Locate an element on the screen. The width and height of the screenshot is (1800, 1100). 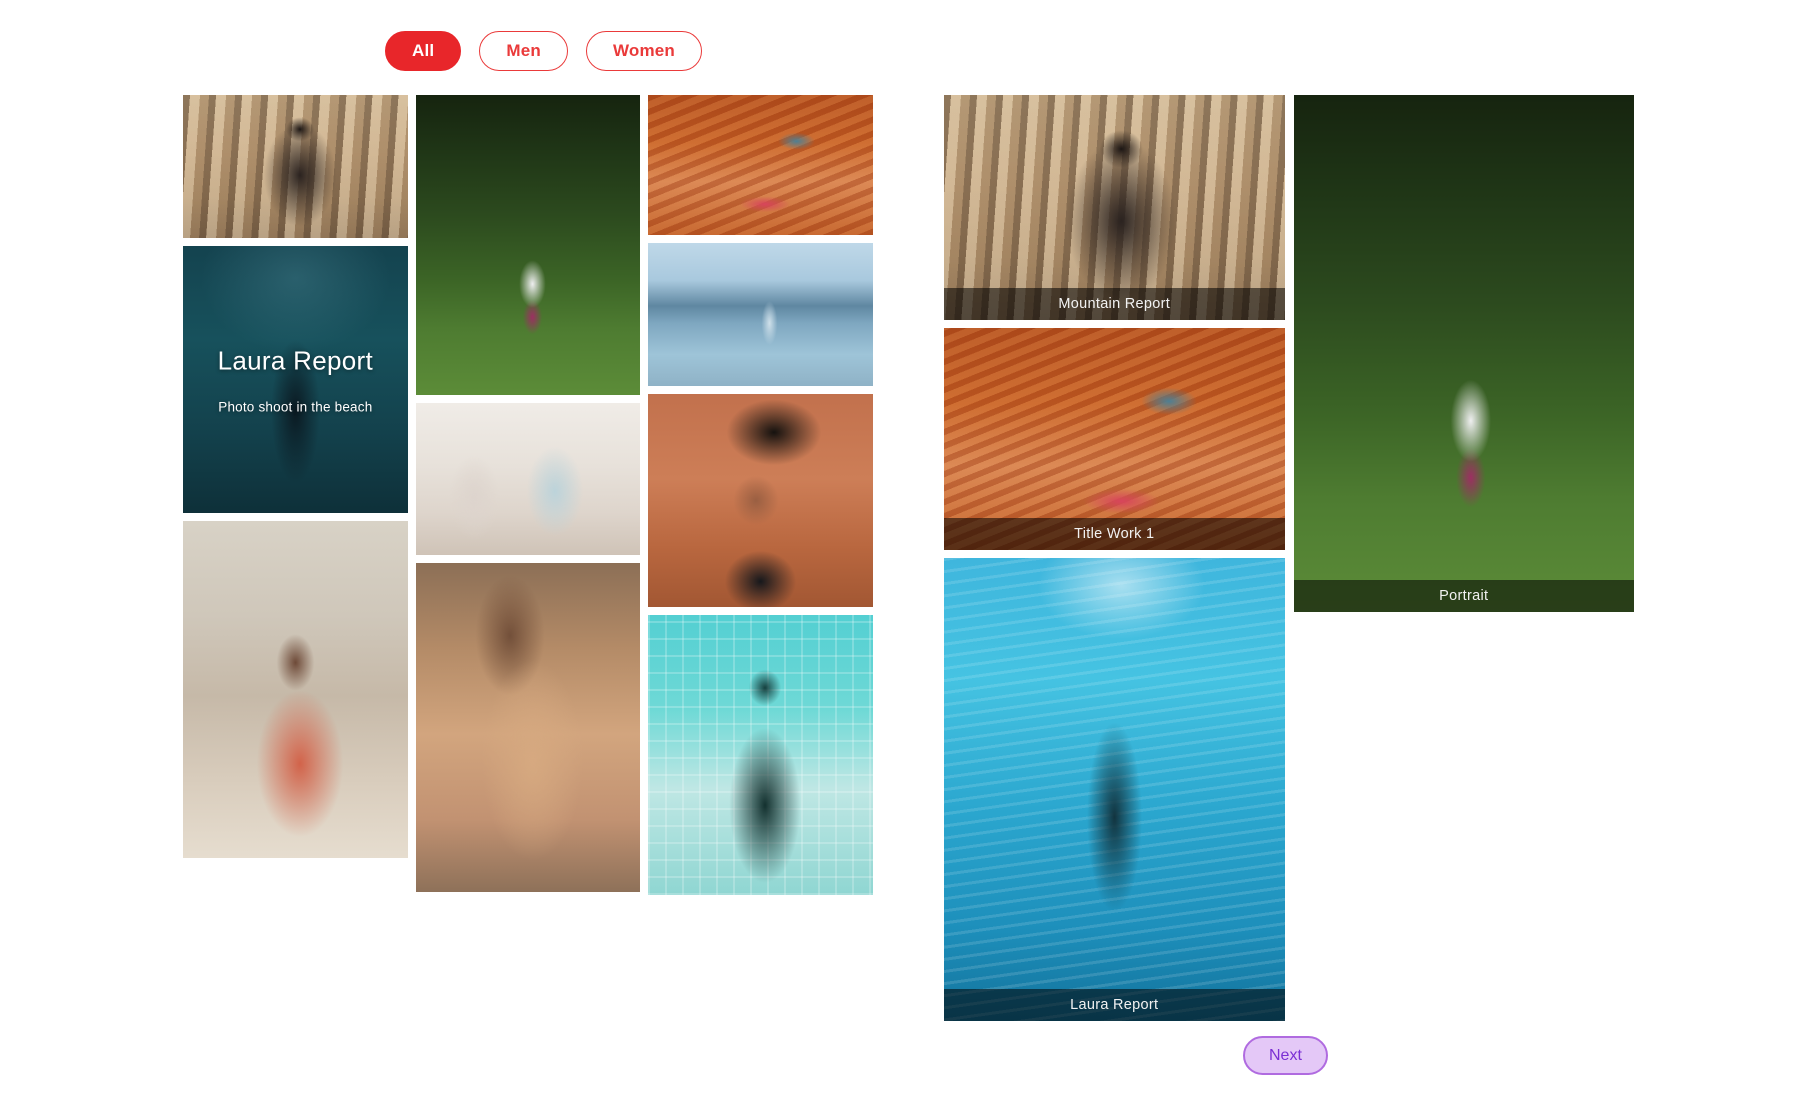
caption-bar-portrait: Portrait is located at coordinates (1463, 596).